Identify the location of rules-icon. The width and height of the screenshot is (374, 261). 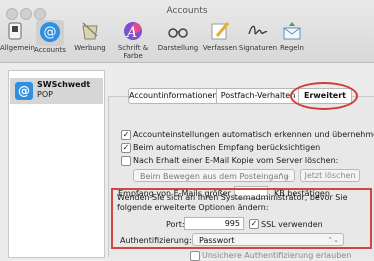
(292, 31).